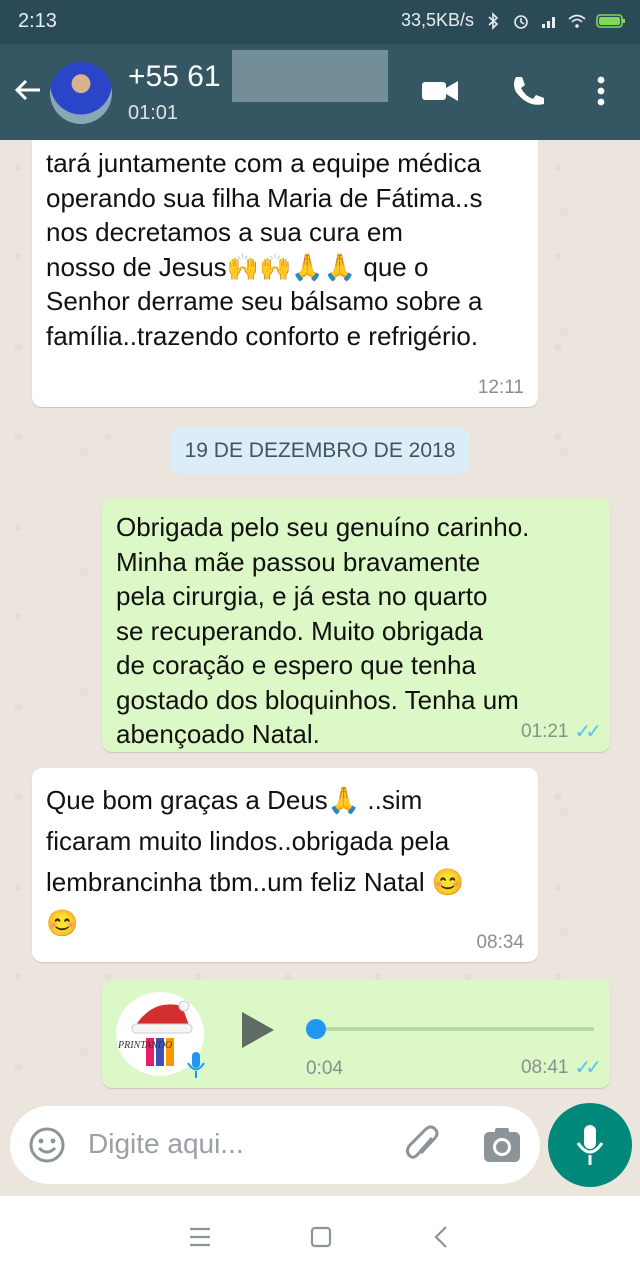  I want to click on message-time: 08:34, so click(500, 942).